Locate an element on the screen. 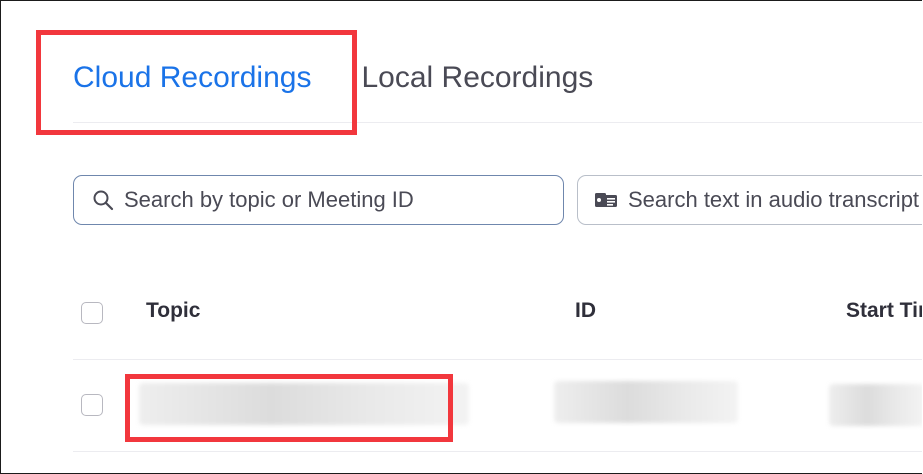 Image resolution: width=923 pixels, height=474 pixels. topic-search-field: Search by topic or Meeting ID is located at coordinates (318, 200).